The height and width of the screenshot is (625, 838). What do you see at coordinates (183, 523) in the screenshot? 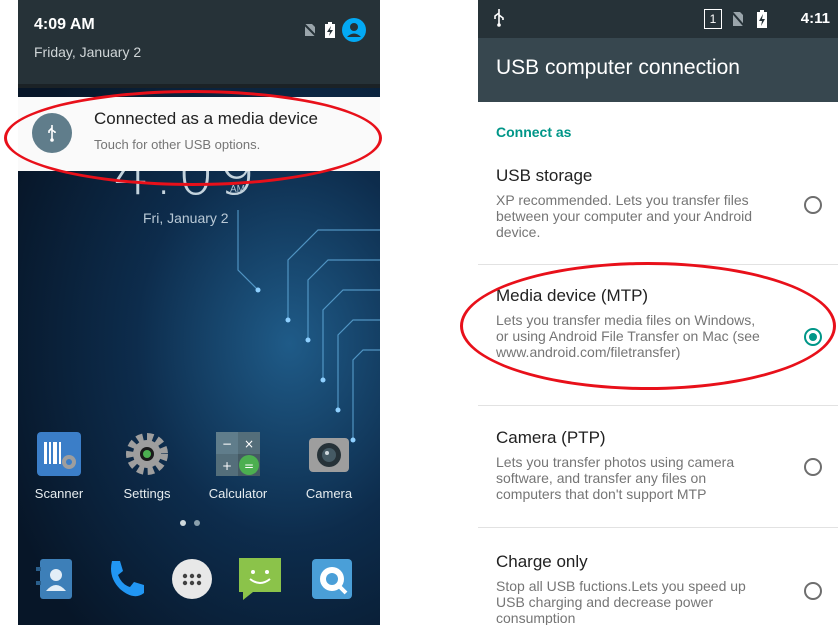
I see `page-dot-active` at bounding box center [183, 523].